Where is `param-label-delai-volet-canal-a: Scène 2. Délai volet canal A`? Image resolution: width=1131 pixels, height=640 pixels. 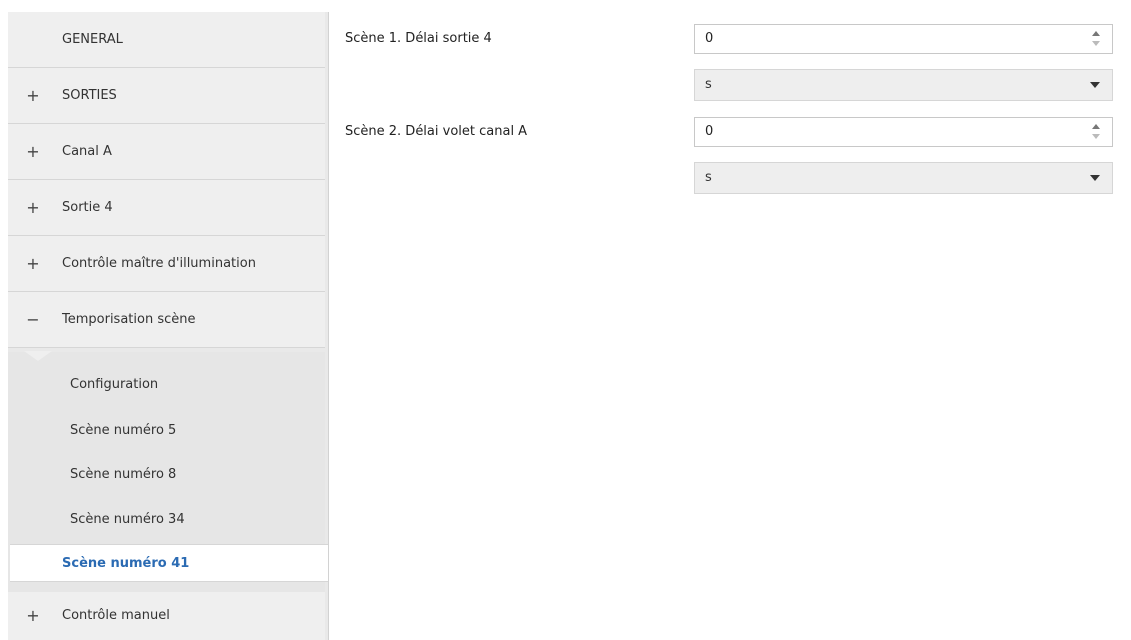
param-label-delai-volet-canal-a: Scène 2. Délai volet canal A is located at coordinates (436, 131).